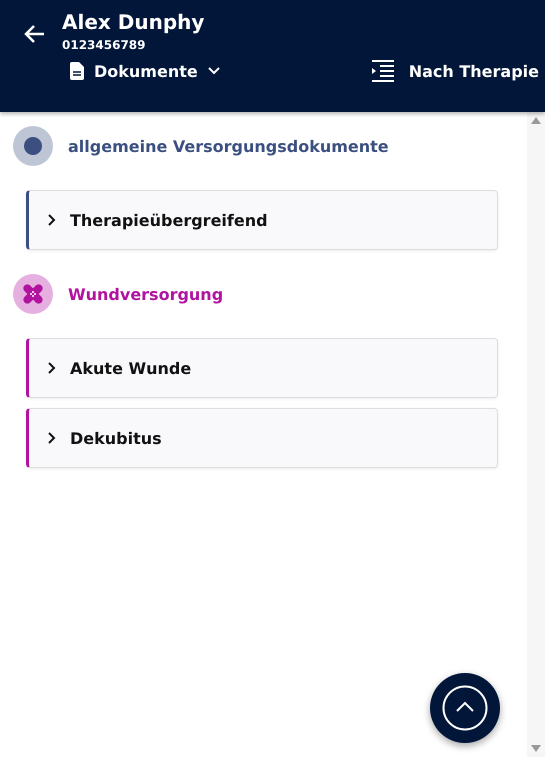 The height and width of the screenshot is (757, 545). I want to click on patient-name: Alex Dunphy, so click(134, 22).